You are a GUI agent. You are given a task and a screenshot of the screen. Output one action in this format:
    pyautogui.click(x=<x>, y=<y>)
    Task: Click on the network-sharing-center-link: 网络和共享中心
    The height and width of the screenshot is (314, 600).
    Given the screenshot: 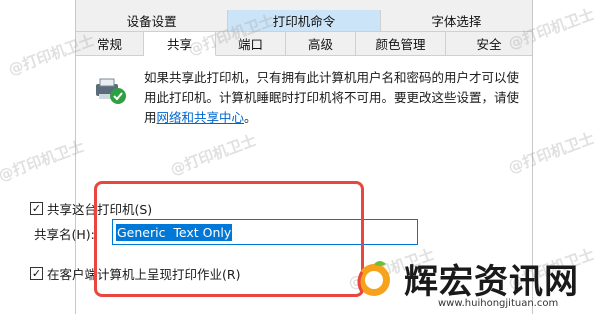 What is the action you would take?
    pyautogui.click(x=201, y=117)
    